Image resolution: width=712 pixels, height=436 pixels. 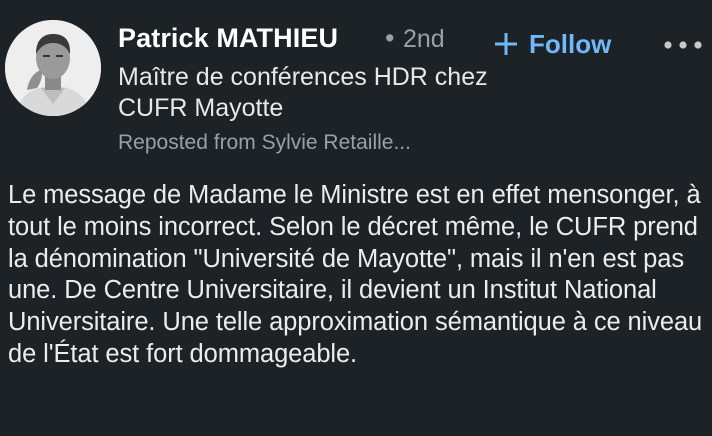 I want to click on author-name: Patrick MATHIEU, so click(x=228, y=38).